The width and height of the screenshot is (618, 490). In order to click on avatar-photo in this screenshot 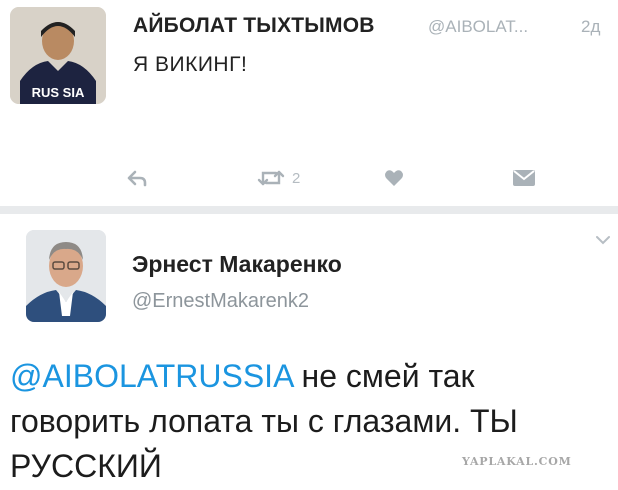, I will do `click(66, 276)`.